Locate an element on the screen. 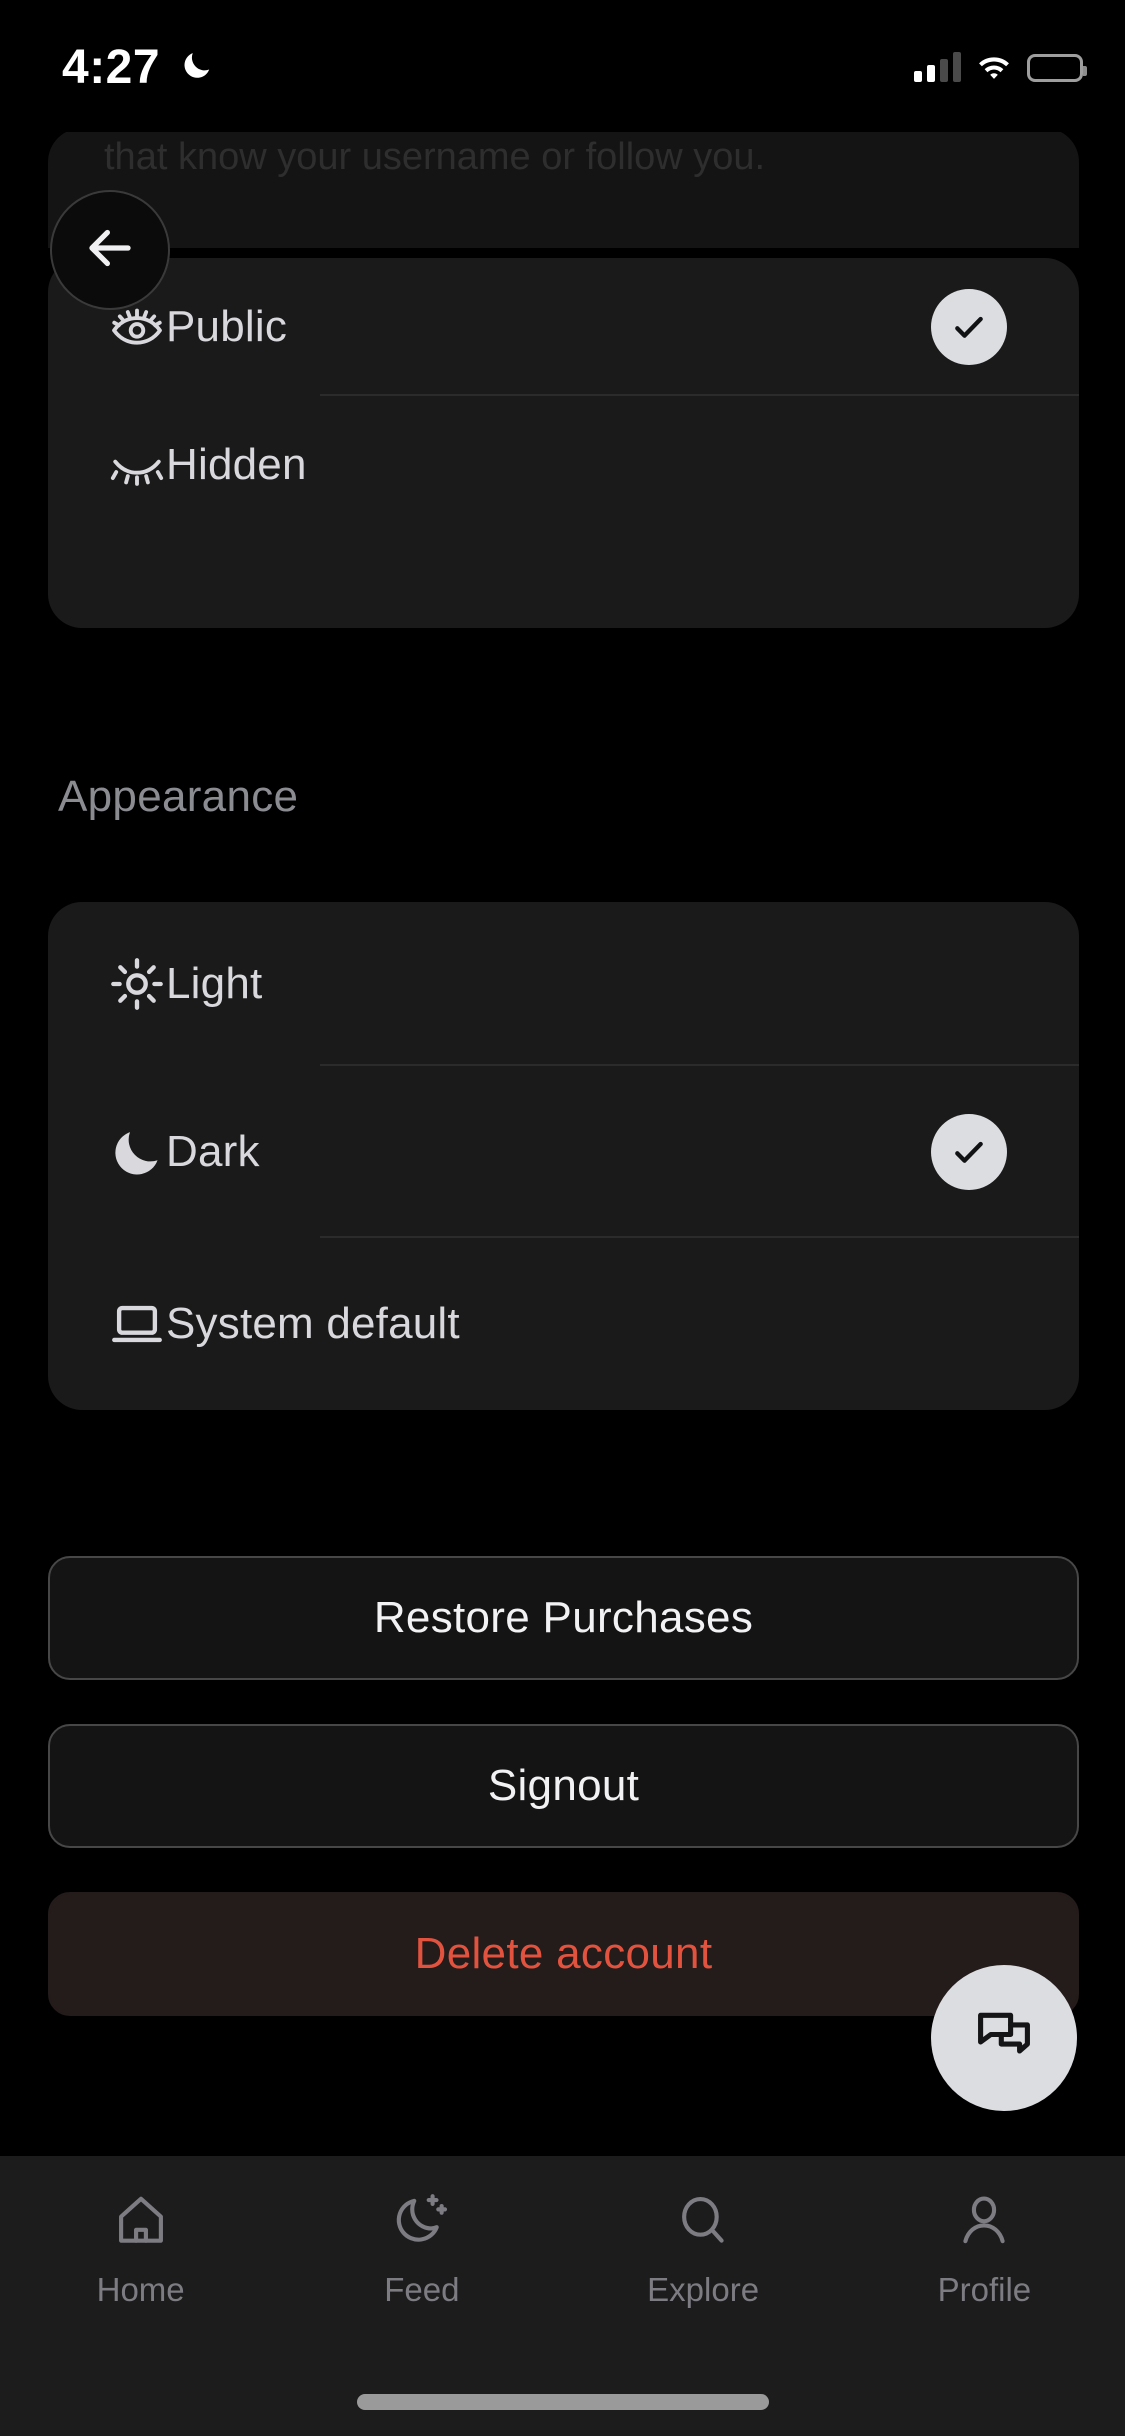 The width and height of the screenshot is (1125, 2436). visibility-option-public: Public is located at coordinates (563, 327).